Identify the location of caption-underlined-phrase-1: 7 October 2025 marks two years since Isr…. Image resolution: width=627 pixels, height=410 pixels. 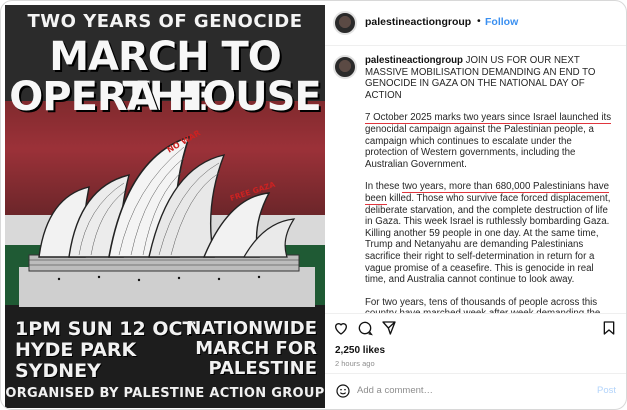
(488, 118).